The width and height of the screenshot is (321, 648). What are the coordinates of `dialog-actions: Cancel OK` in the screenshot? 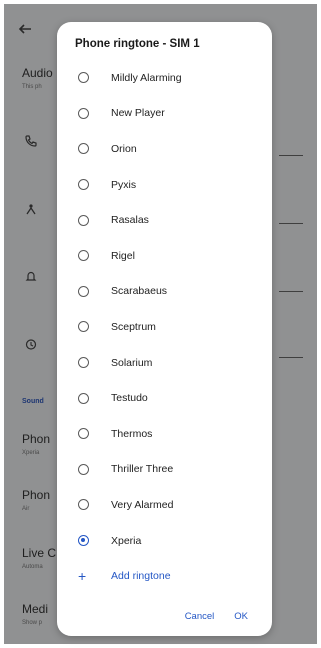 It's located at (216, 616).